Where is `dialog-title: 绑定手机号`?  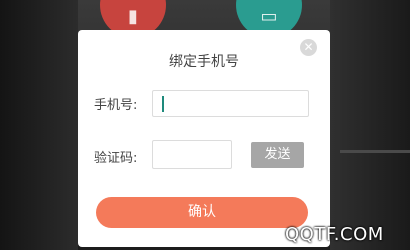 dialog-title: 绑定手机号 is located at coordinates (204, 62).